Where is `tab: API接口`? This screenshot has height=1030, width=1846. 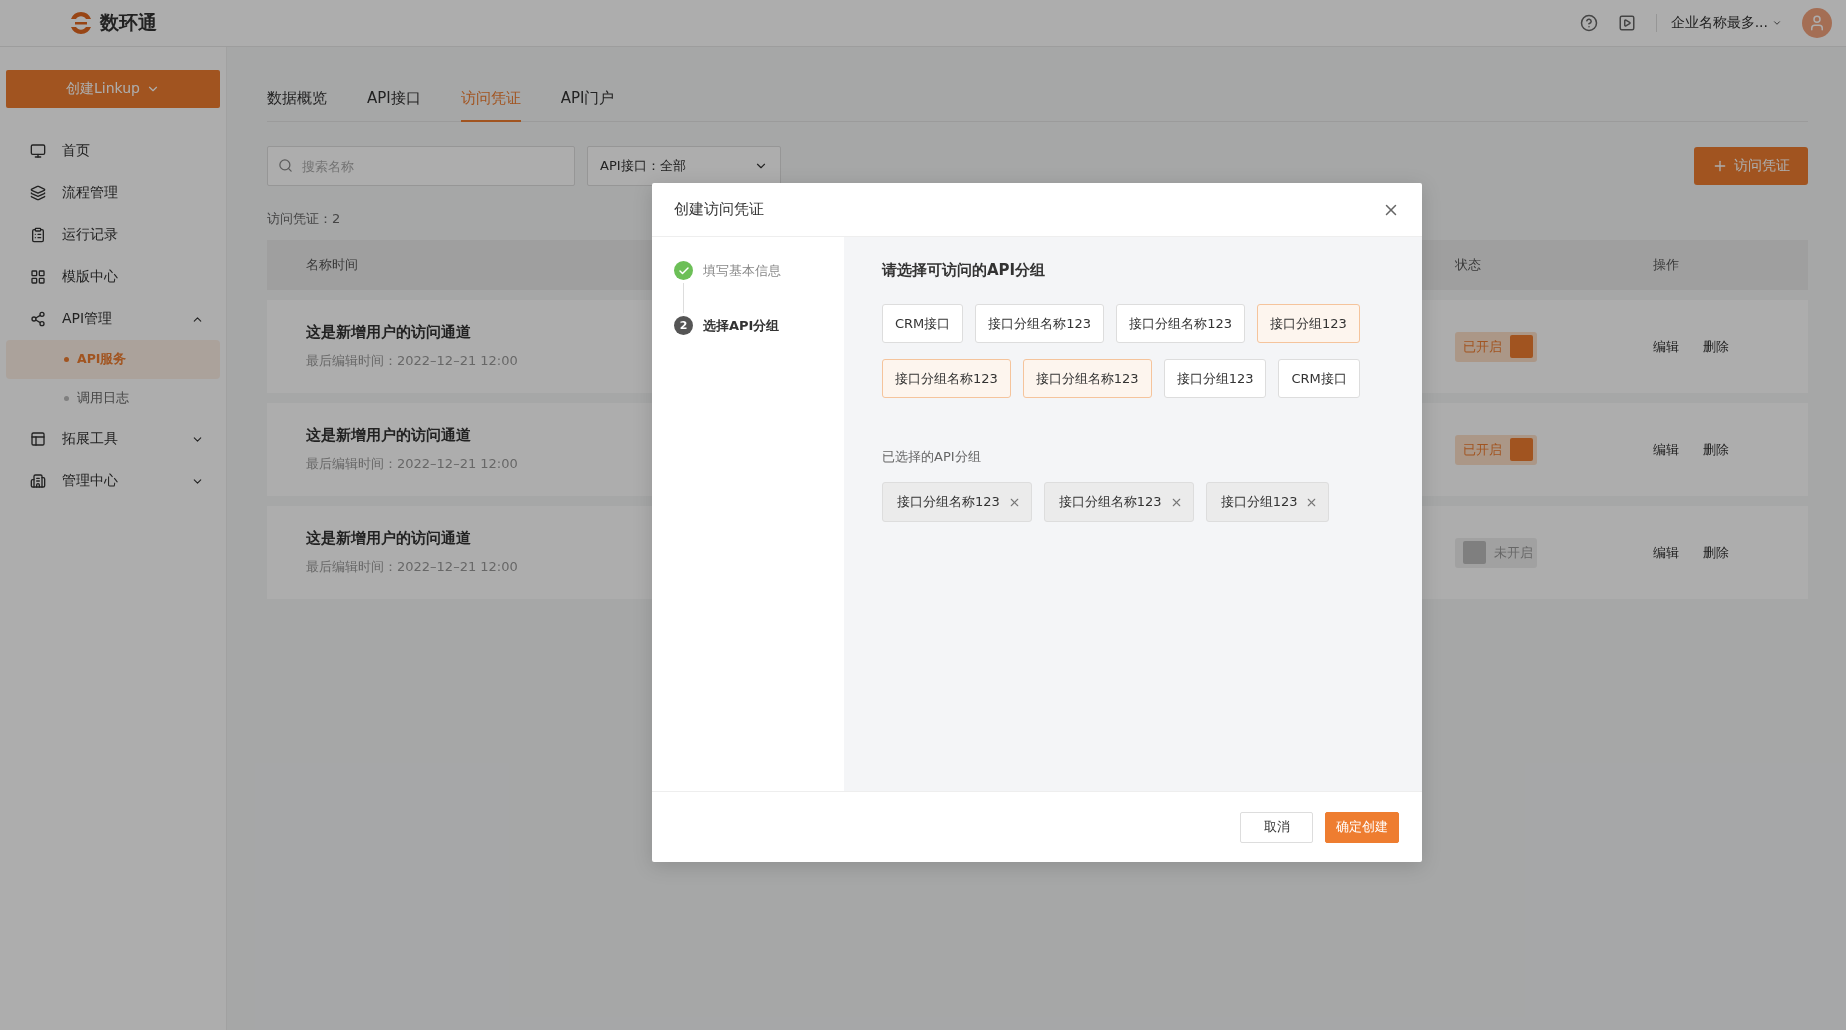
tab: API接口 is located at coordinates (394, 101).